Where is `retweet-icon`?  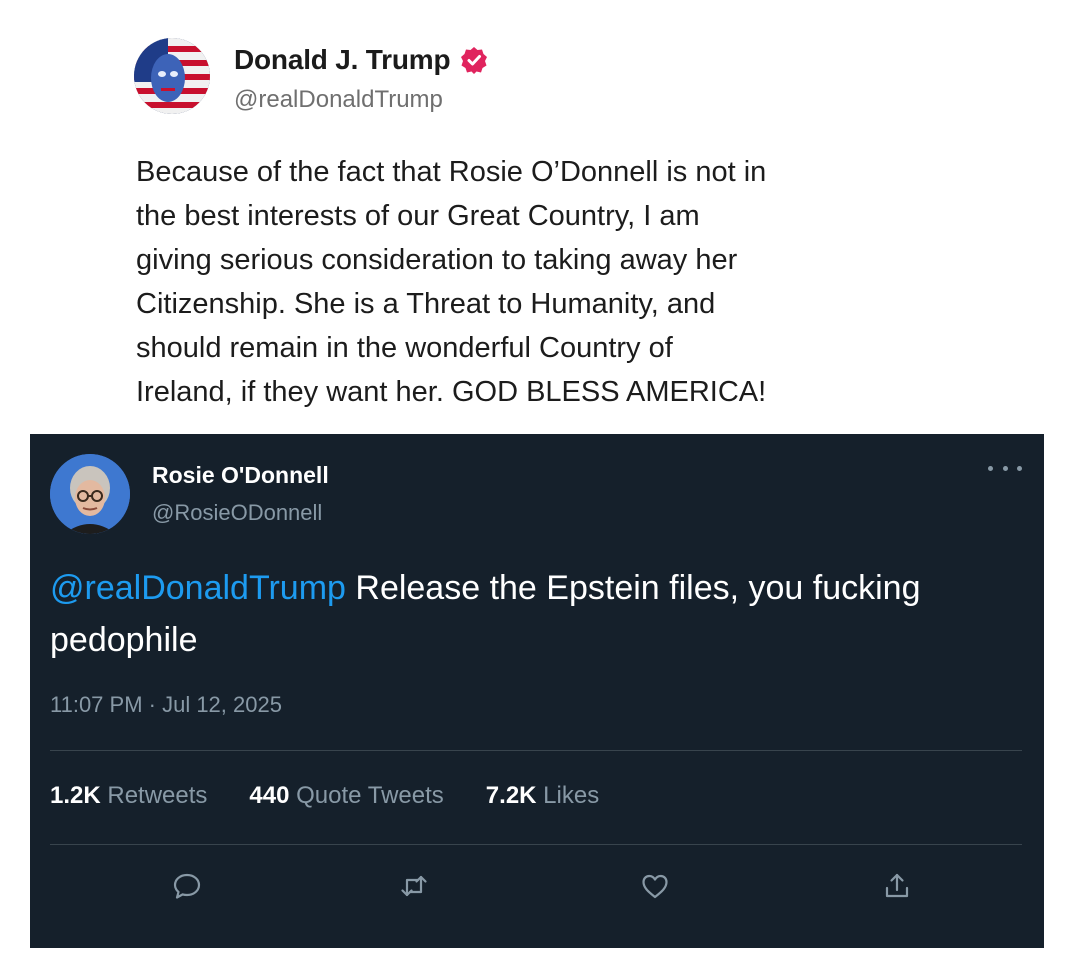 retweet-icon is located at coordinates (414, 886).